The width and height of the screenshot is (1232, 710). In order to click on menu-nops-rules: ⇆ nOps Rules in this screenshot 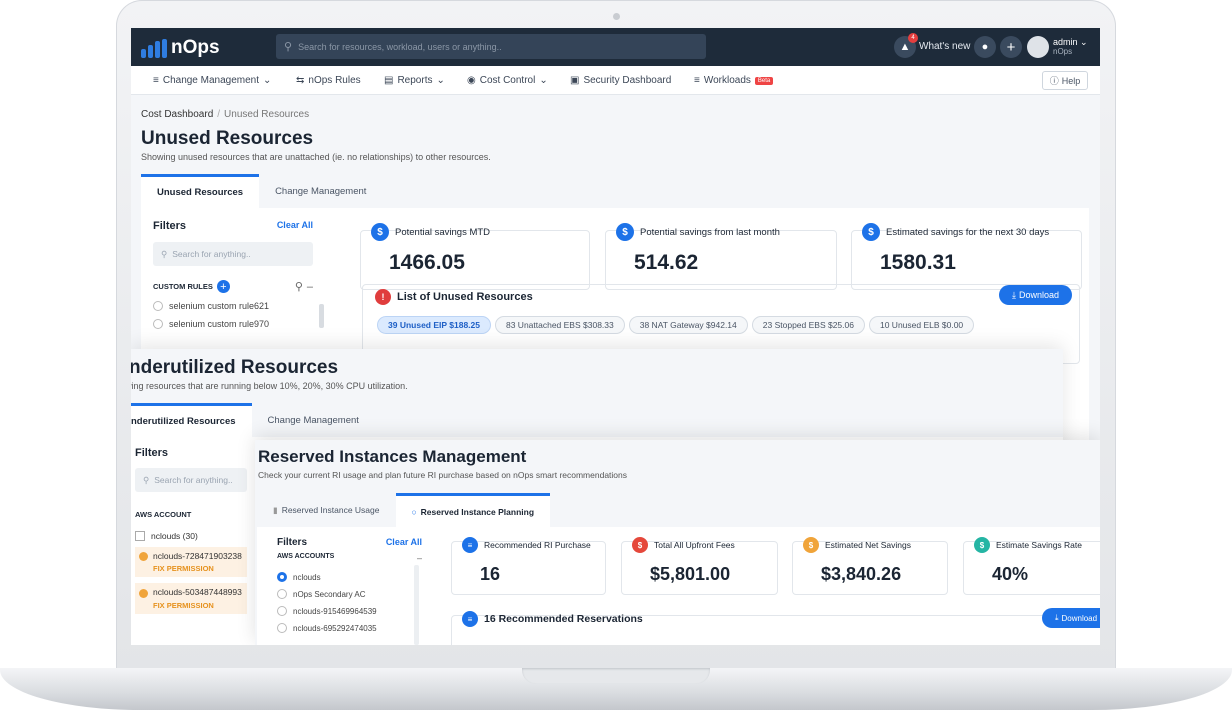, I will do `click(328, 80)`.